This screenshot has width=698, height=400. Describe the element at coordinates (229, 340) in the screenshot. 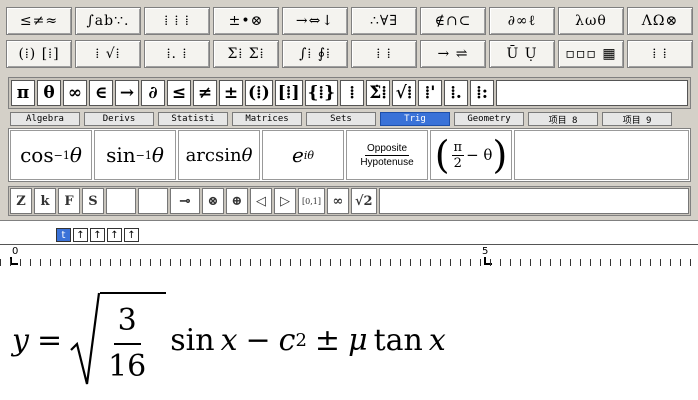

I see `equation: y = 3 16 sin x − c2 ± μ tan x` at that location.